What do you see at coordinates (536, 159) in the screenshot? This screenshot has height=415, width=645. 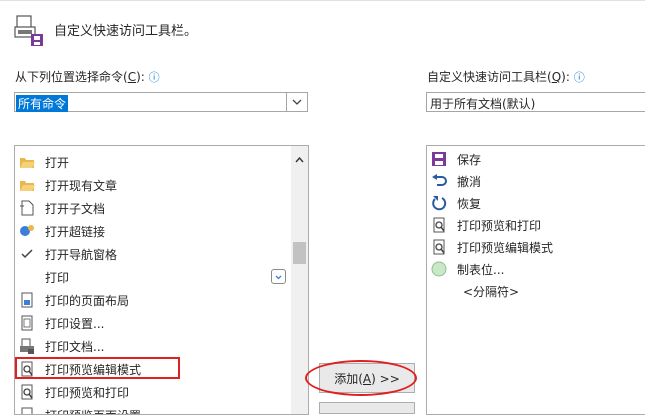 I see `list-item: 保存` at bounding box center [536, 159].